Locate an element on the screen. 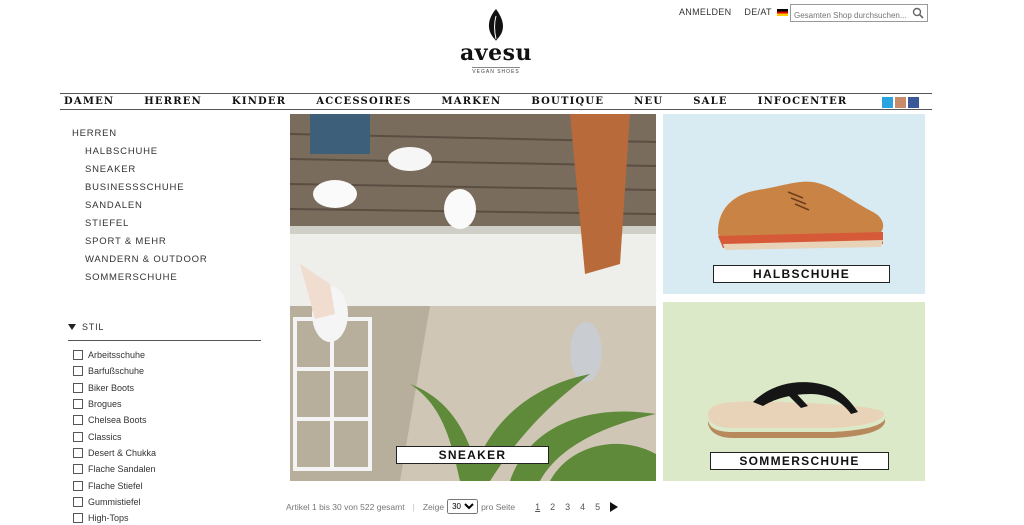  page-links: 1 2 3 4 5 is located at coordinates (581, 506).